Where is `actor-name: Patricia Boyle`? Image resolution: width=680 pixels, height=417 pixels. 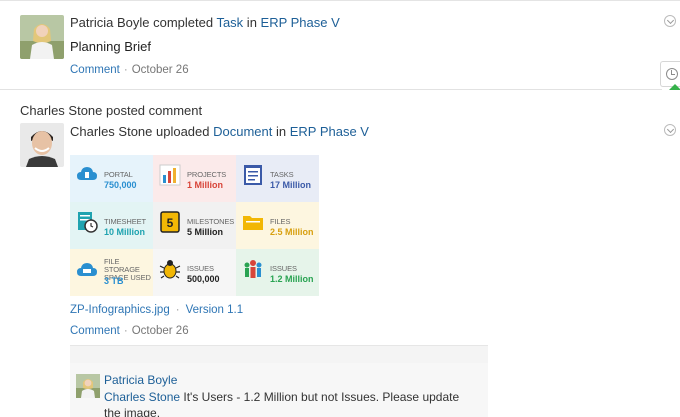 actor-name: Patricia Boyle is located at coordinates (110, 22).